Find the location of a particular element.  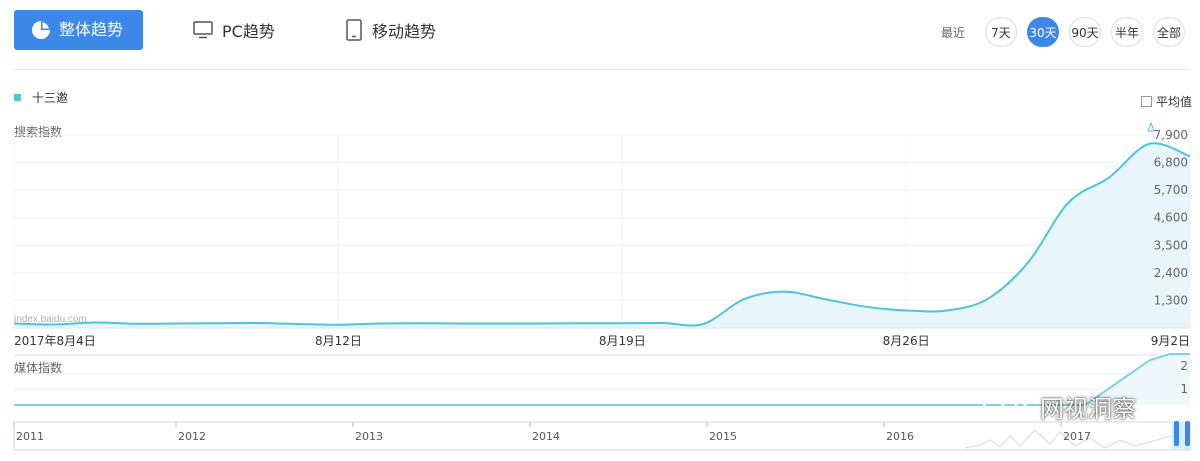

search-x-tick: 8月19日 is located at coordinates (622, 341).